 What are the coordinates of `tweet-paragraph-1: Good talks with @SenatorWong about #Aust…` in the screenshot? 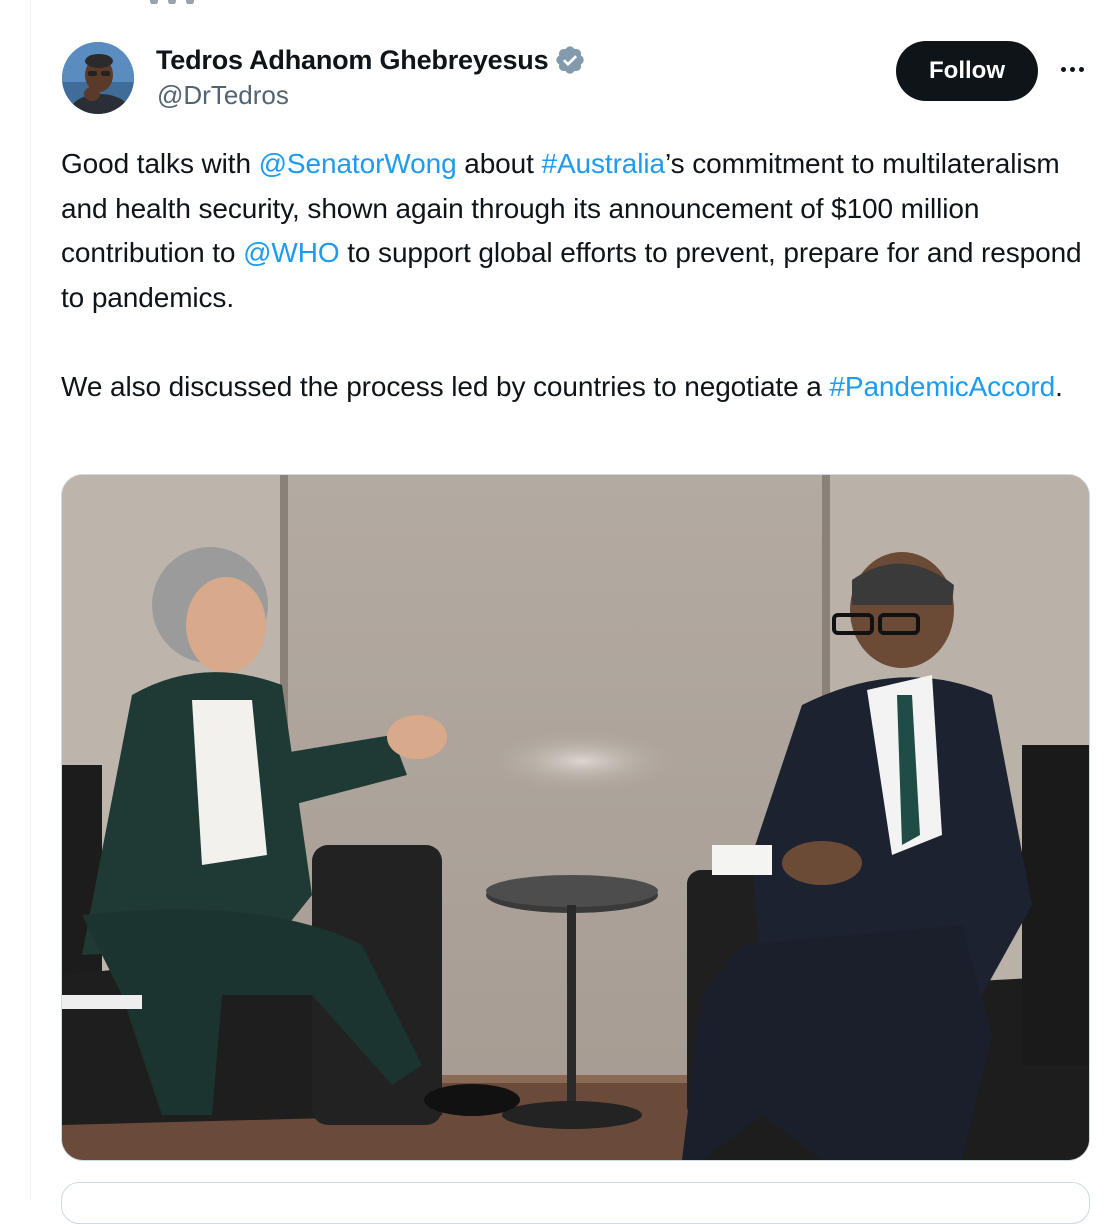 It's located at (581, 231).